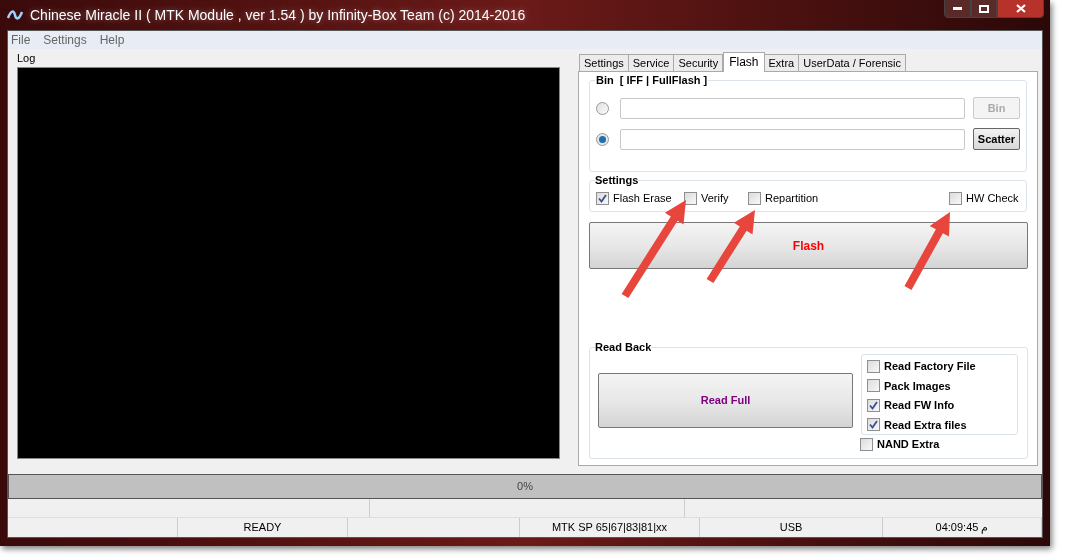 This screenshot has height=557, width=1065. What do you see at coordinates (602, 139) in the screenshot?
I see `radio-button` at bounding box center [602, 139].